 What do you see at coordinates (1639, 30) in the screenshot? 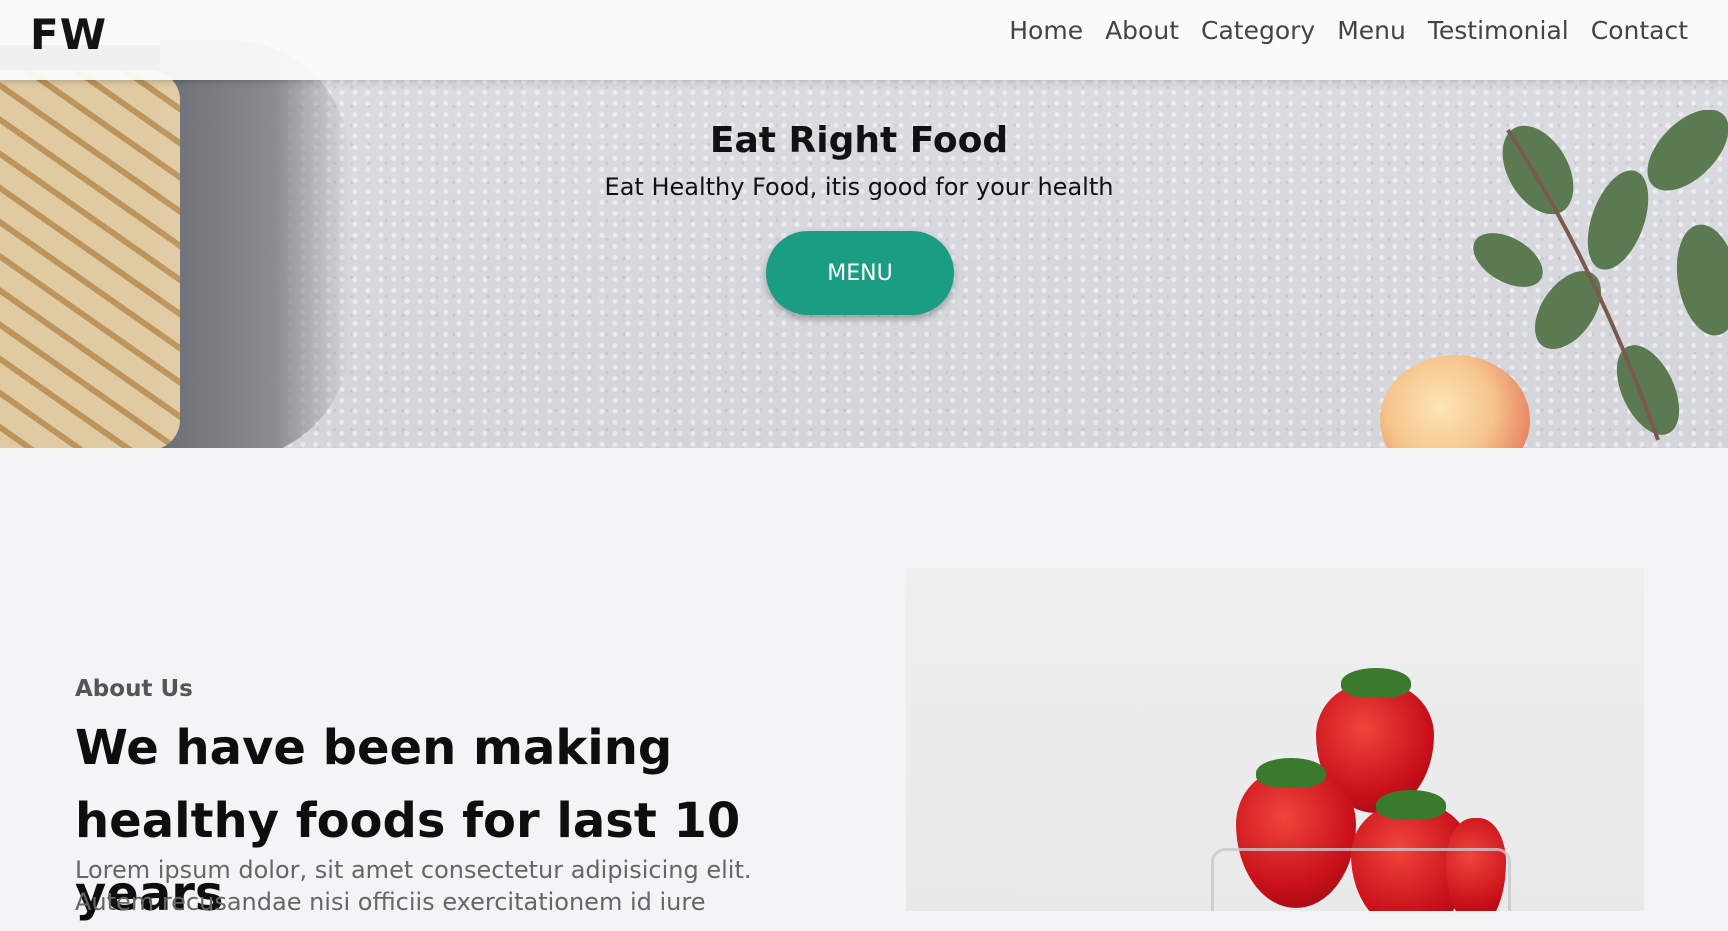
I see `nav-link-contact: Contact` at bounding box center [1639, 30].